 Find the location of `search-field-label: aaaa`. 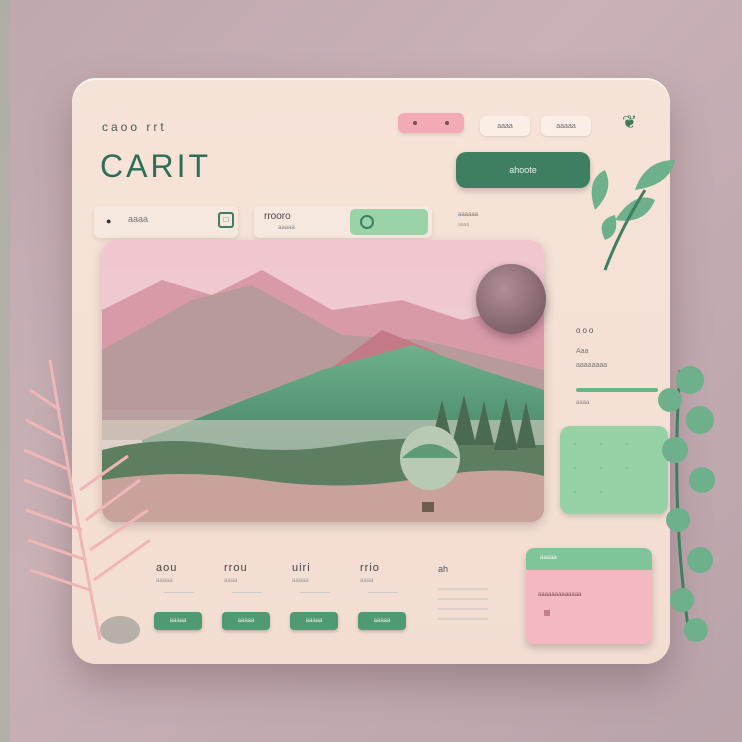

search-field-label: aaaa is located at coordinates (138, 219).